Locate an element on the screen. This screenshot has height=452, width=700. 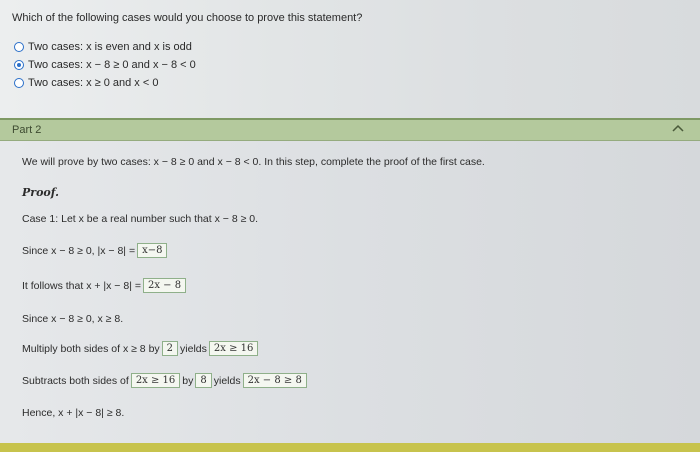
option-label: Two cases: x is even and x is odd is located at coordinates (110, 47).